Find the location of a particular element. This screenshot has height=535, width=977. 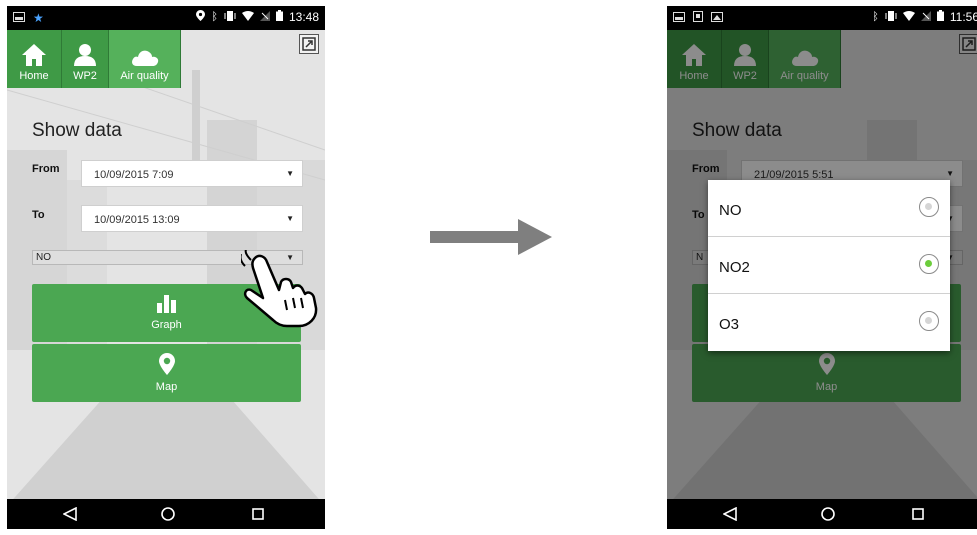

hand-tap-icon is located at coordinates (279, 289).